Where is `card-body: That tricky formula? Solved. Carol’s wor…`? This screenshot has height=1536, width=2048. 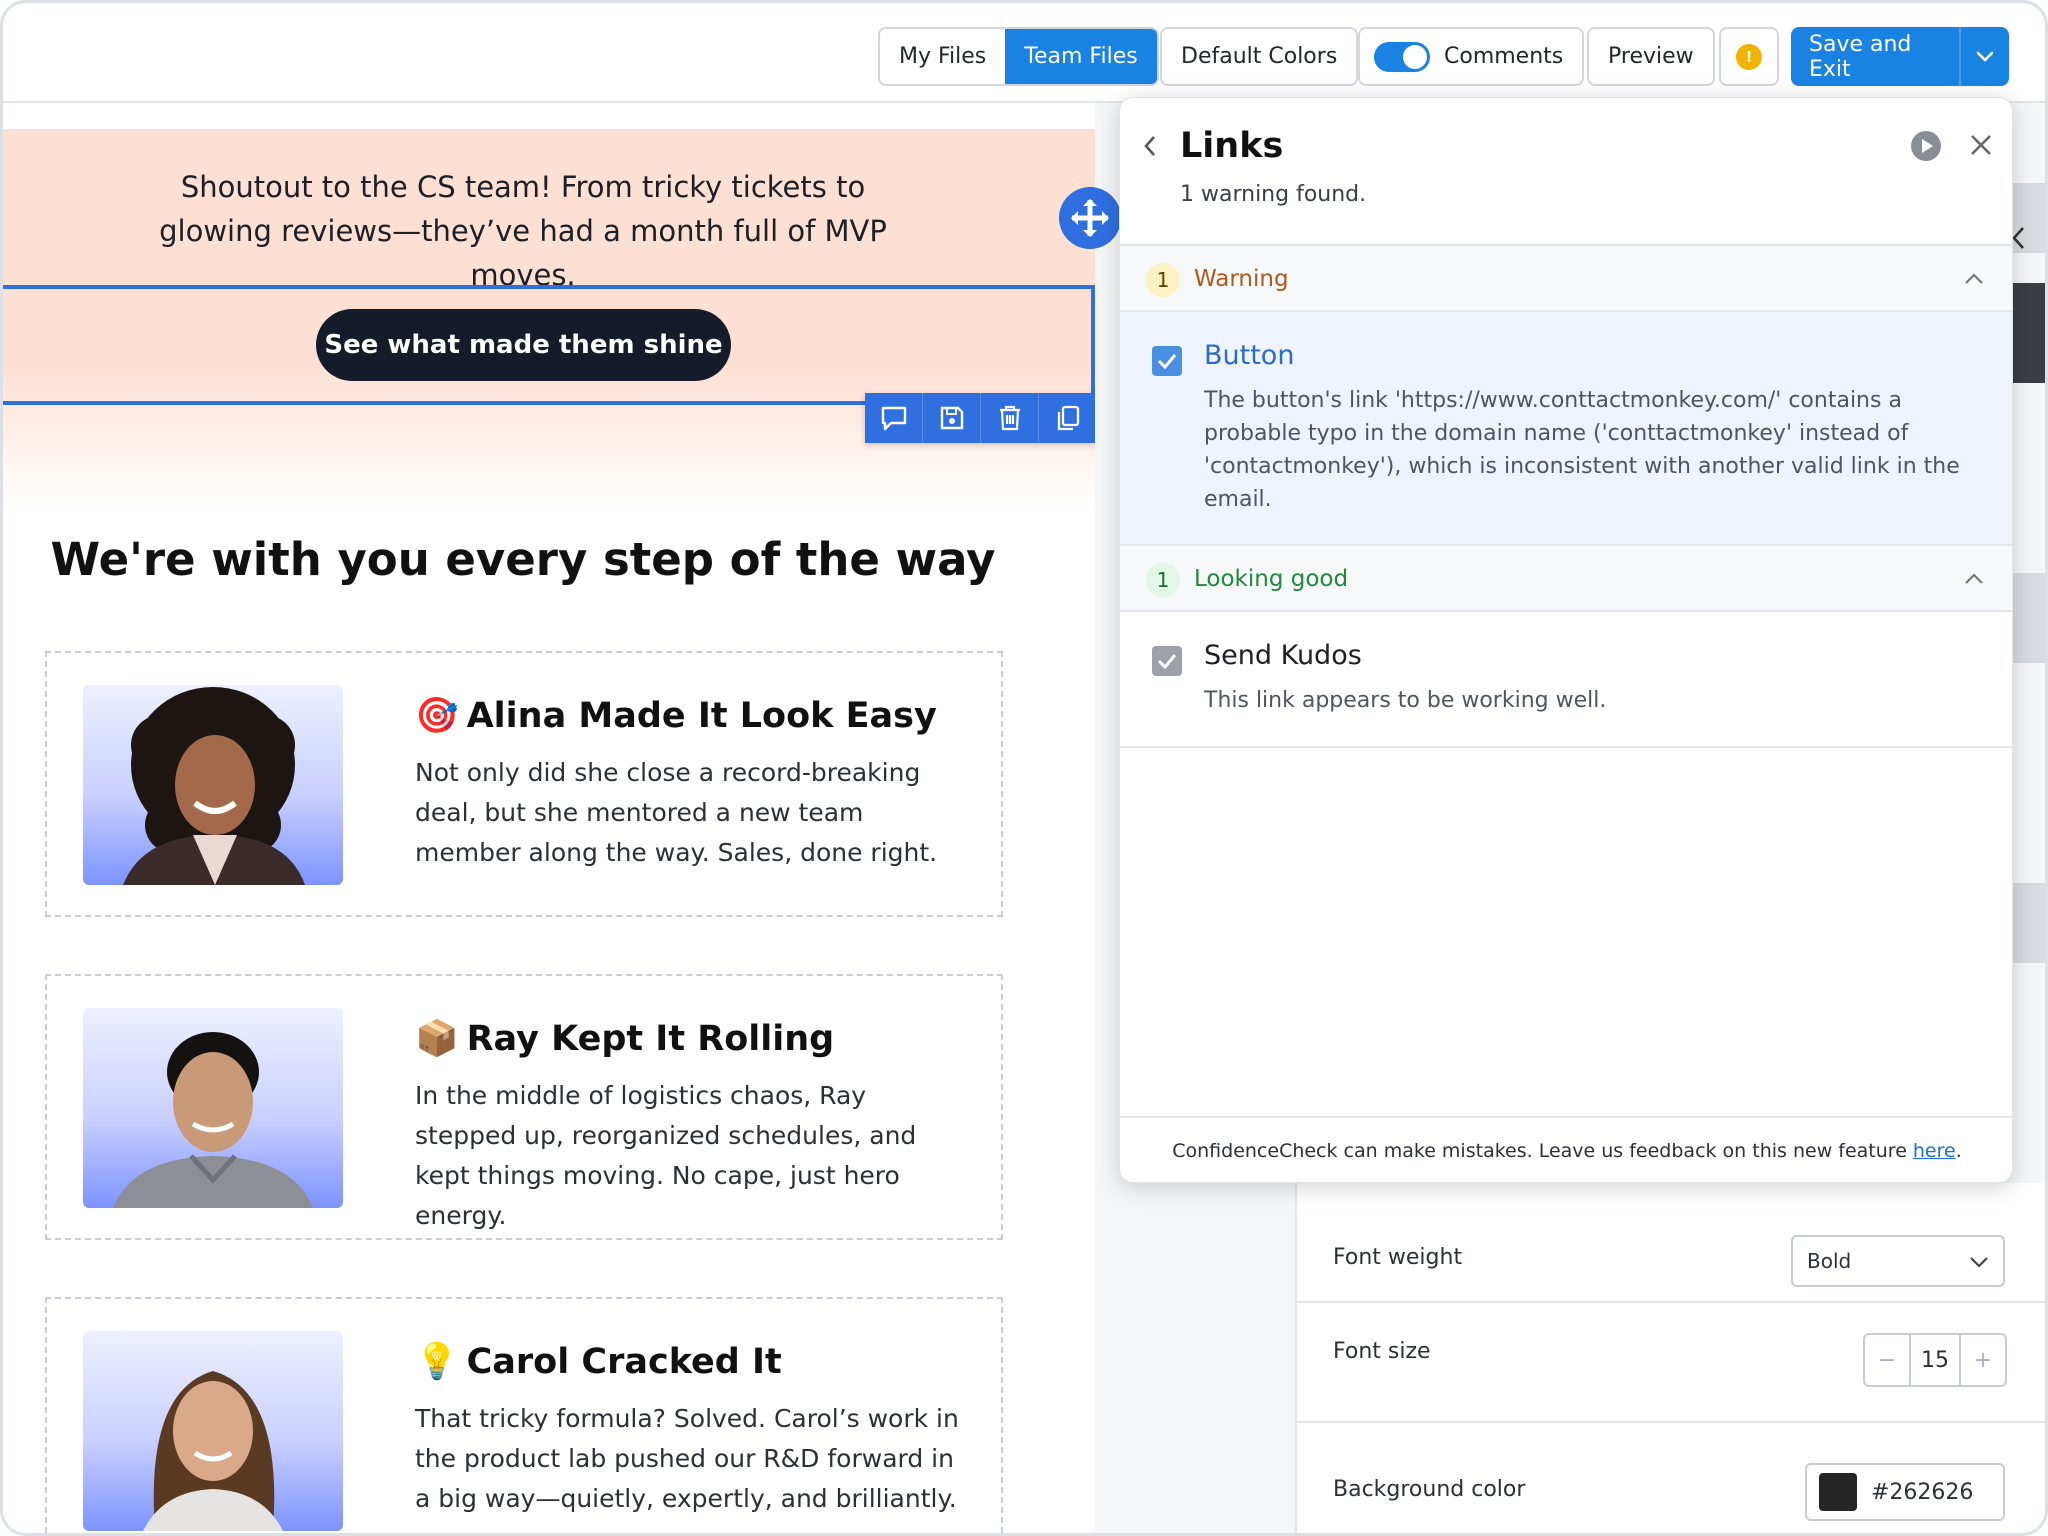
card-body: That tricky formula? Solved. Carol’s wor… is located at coordinates (687, 1458).